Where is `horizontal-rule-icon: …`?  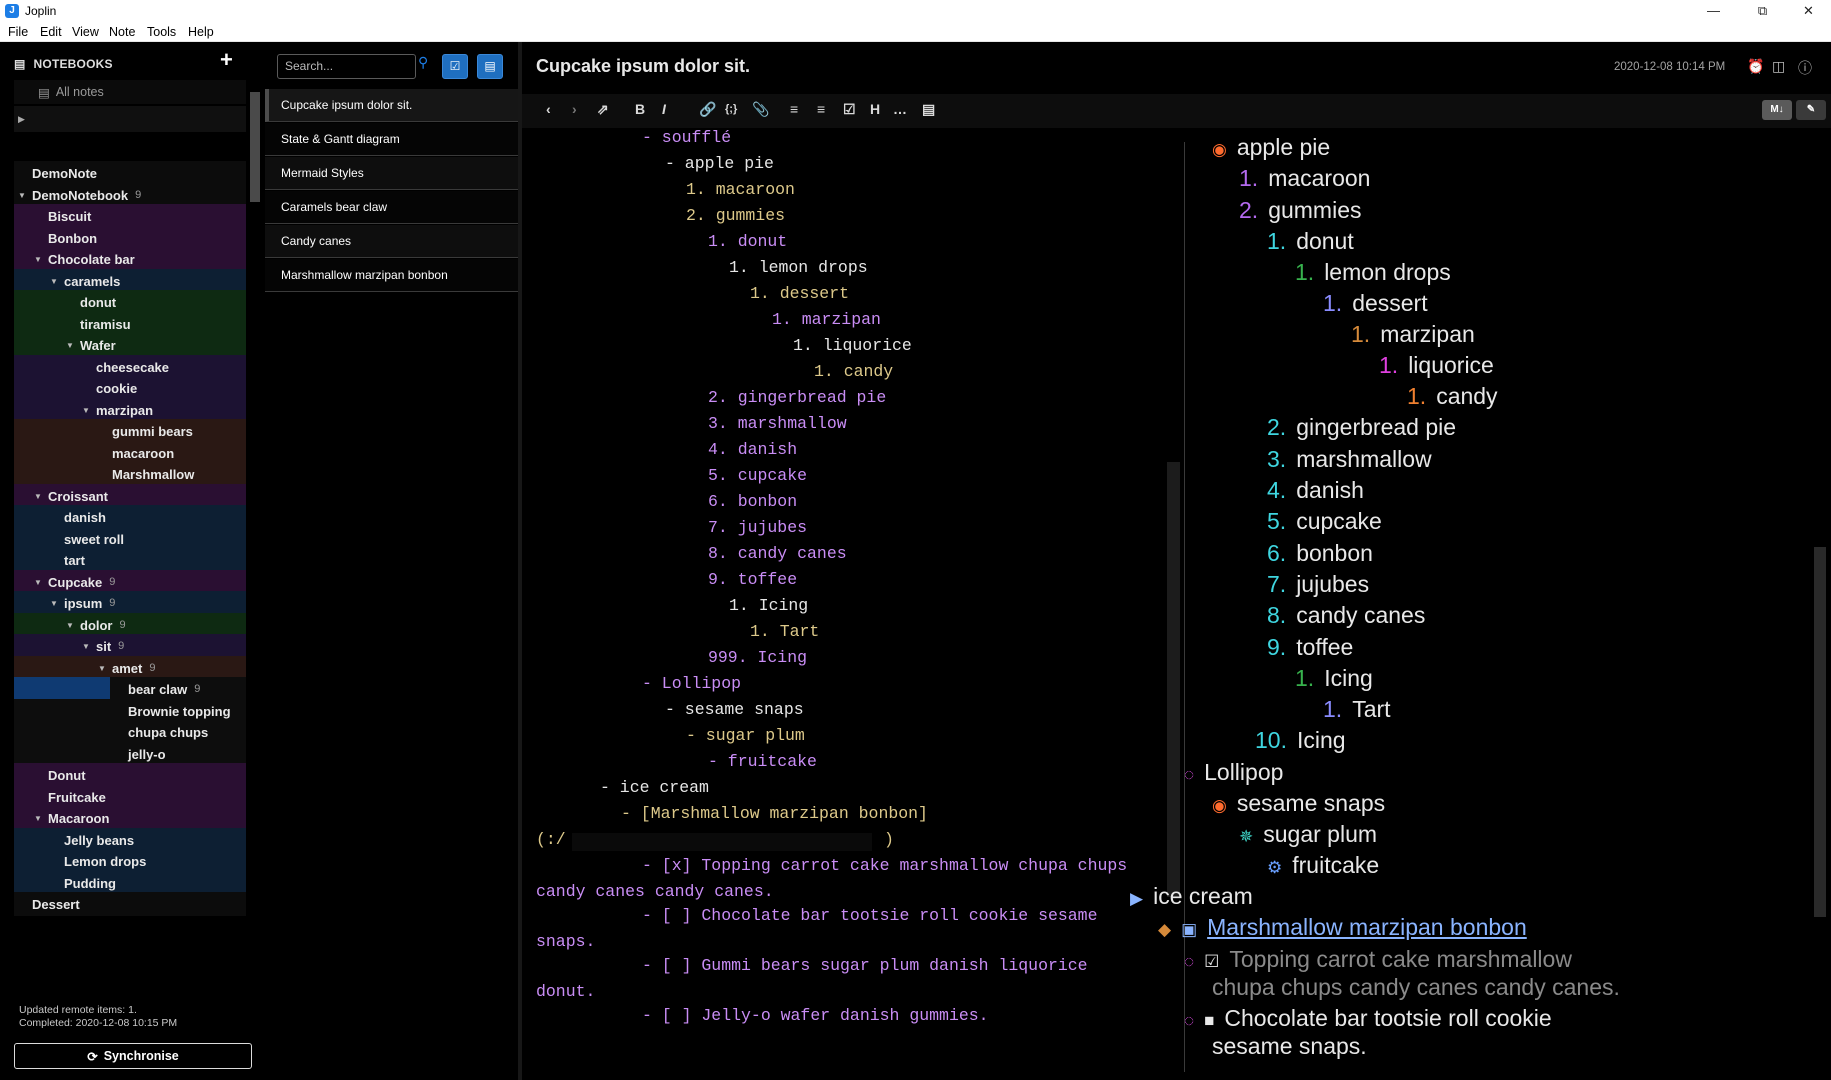
horizontal-rule-icon: … is located at coordinates (900, 109).